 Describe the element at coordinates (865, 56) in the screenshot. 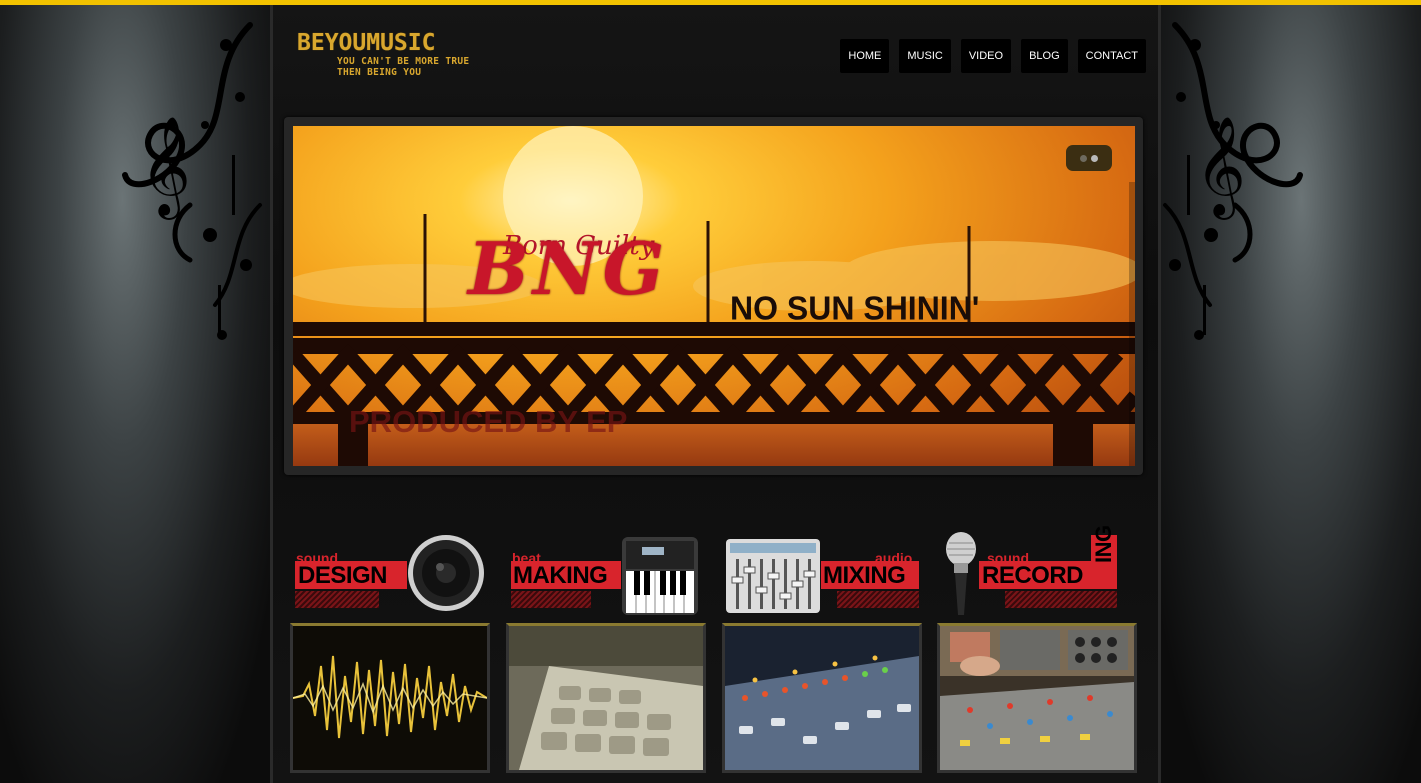

I see `nav-home: HOME` at that location.